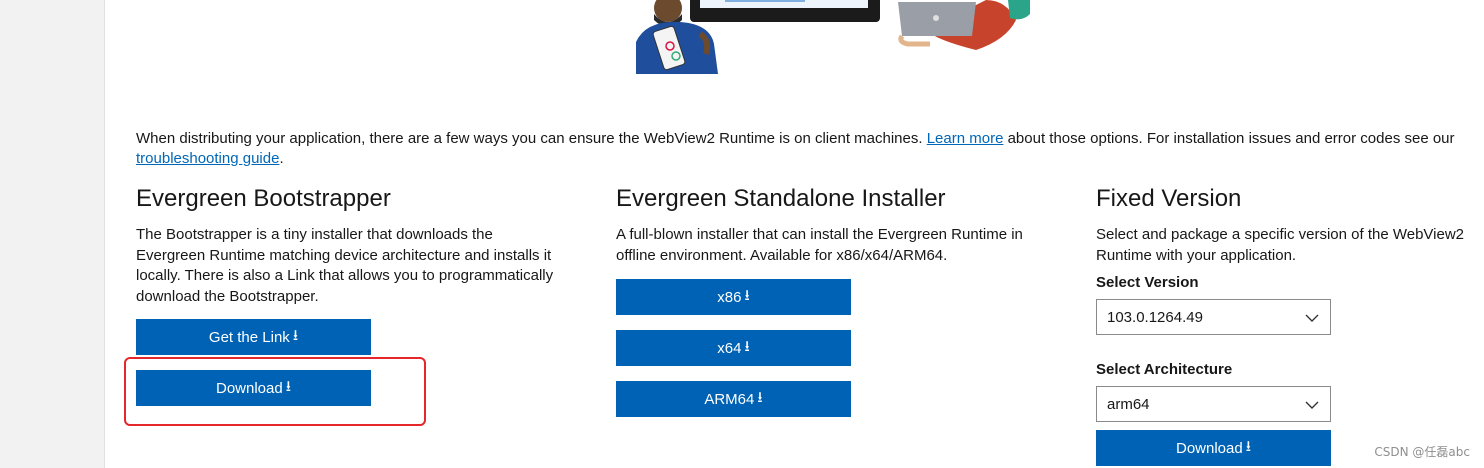  I want to click on fixed-version-download-button: Download ⭳, so click(1213, 448).